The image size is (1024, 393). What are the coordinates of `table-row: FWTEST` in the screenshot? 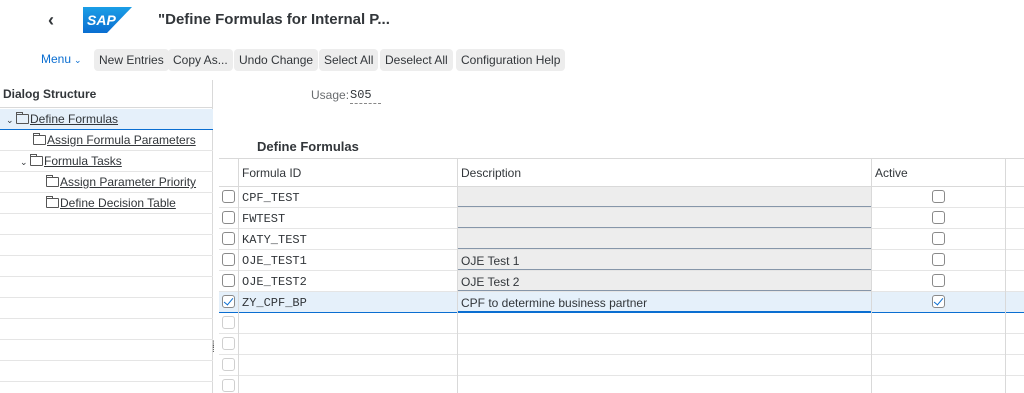 It's located at (621, 218).